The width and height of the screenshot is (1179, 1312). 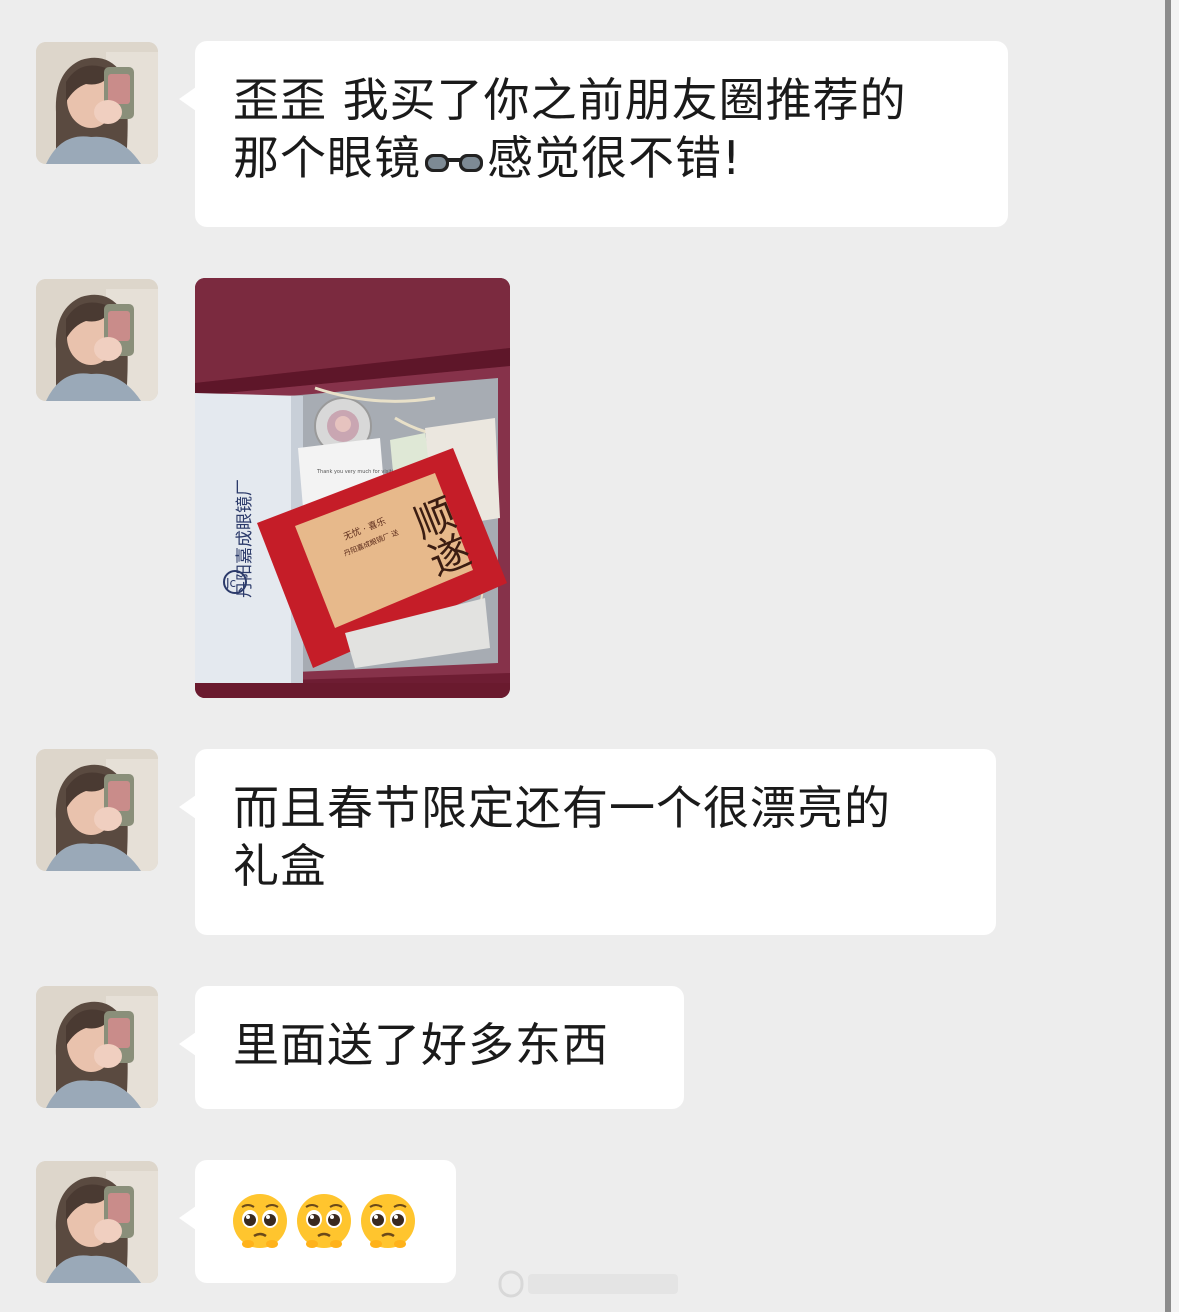 What do you see at coordinates (1168, 656) in the screenshot?
I see `scrollbar` at bounding box center [1168, 656].